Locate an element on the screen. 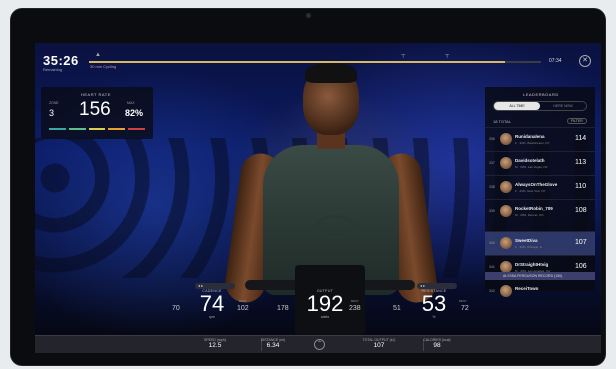  leaderboard-rank: 336 is located at coordinates (492, 139).